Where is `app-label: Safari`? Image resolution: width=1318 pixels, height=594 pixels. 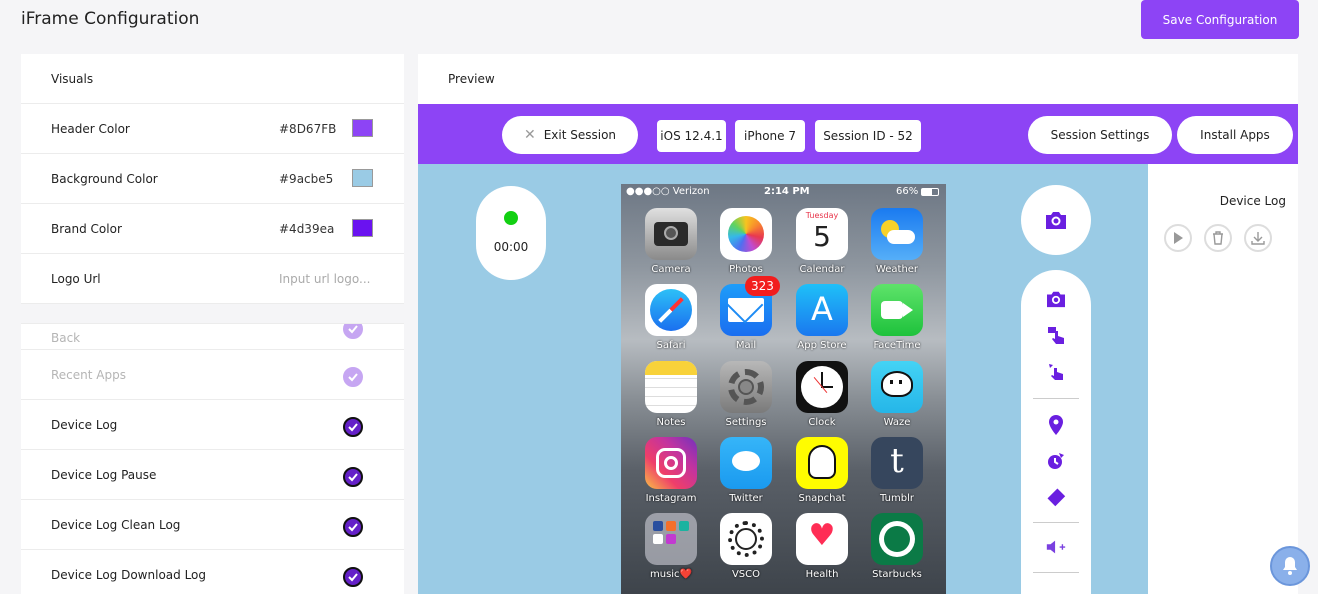
app-label: Safari is located at coordinates (671, 345).